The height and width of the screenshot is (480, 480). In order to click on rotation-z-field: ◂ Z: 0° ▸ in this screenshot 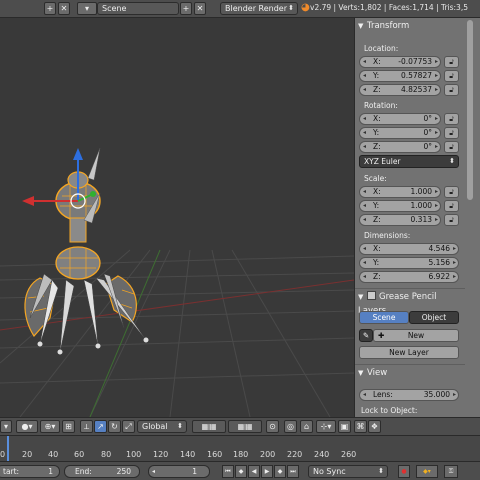, I will do `click(400, 147)`.